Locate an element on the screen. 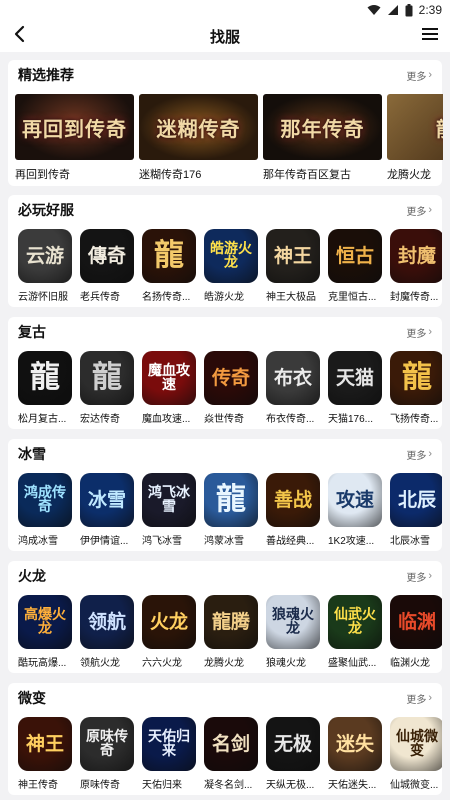 This screenshot has height=800, width=450. app-icon: 高爆火龙 is located at coordinates (45, 622).